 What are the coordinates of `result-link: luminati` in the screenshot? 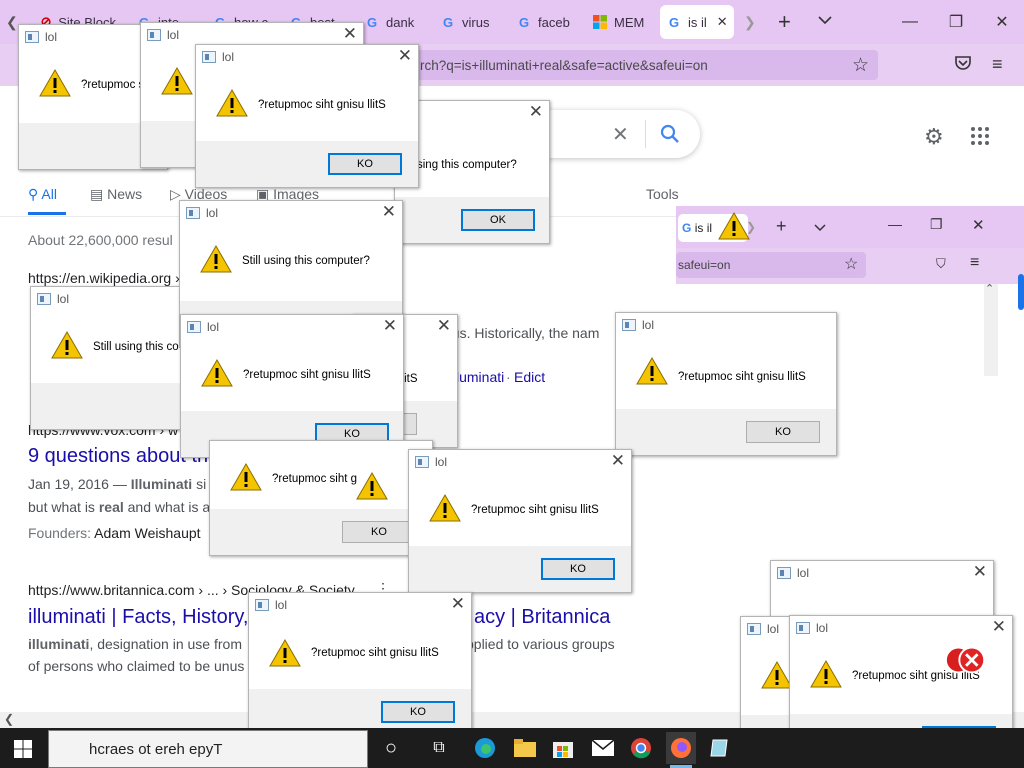 It's located at (480, 377).